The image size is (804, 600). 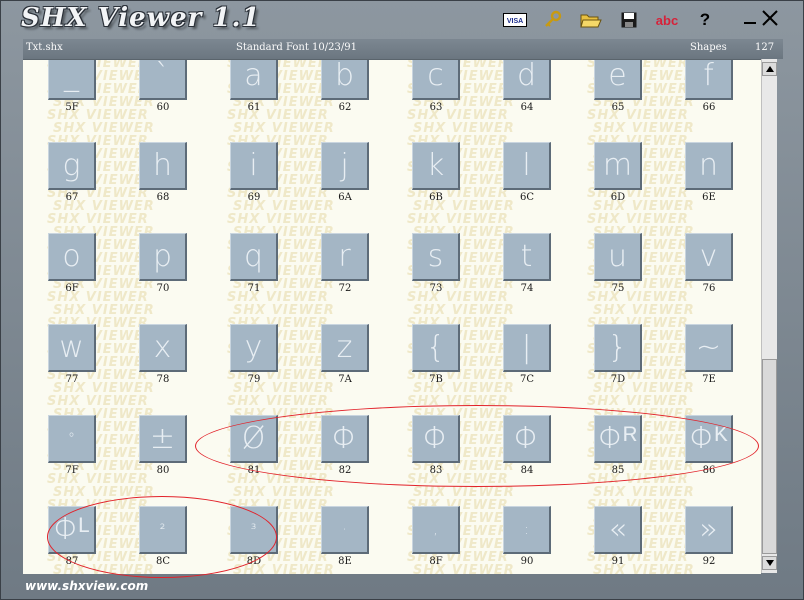 I want to click on glyph-cell: y, so click(x=254, y=348).